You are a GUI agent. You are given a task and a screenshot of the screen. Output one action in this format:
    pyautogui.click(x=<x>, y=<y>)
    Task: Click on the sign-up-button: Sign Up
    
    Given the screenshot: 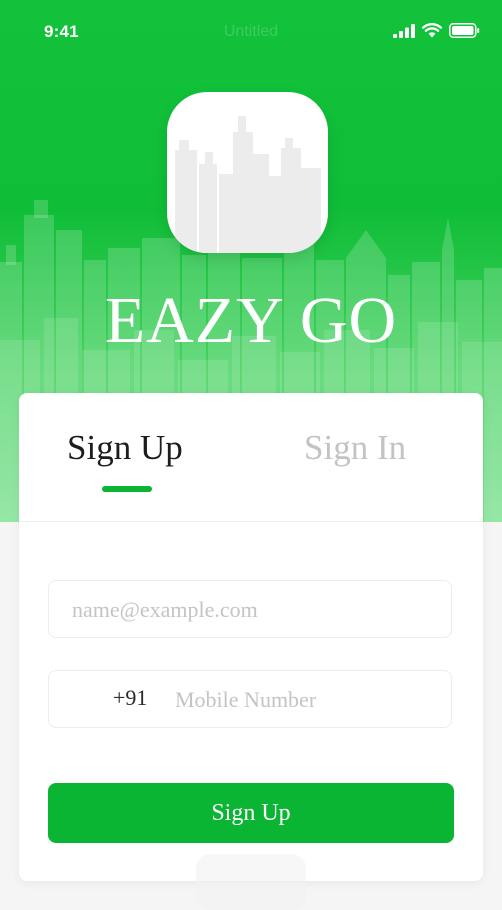 What is the action you would take?
    pyautogui.click(x=251, y=813)
    